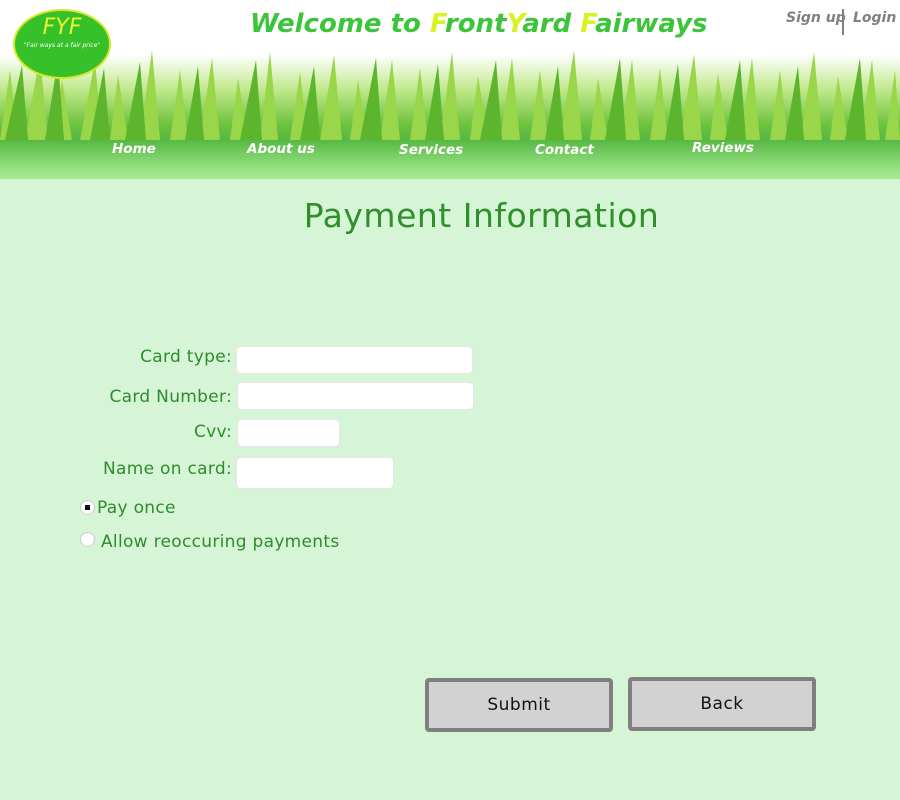 The image size is (900, 800). Describe the element at coordinates (551, 24) in the screenshot. I see `site-title-part: ard` at that location.